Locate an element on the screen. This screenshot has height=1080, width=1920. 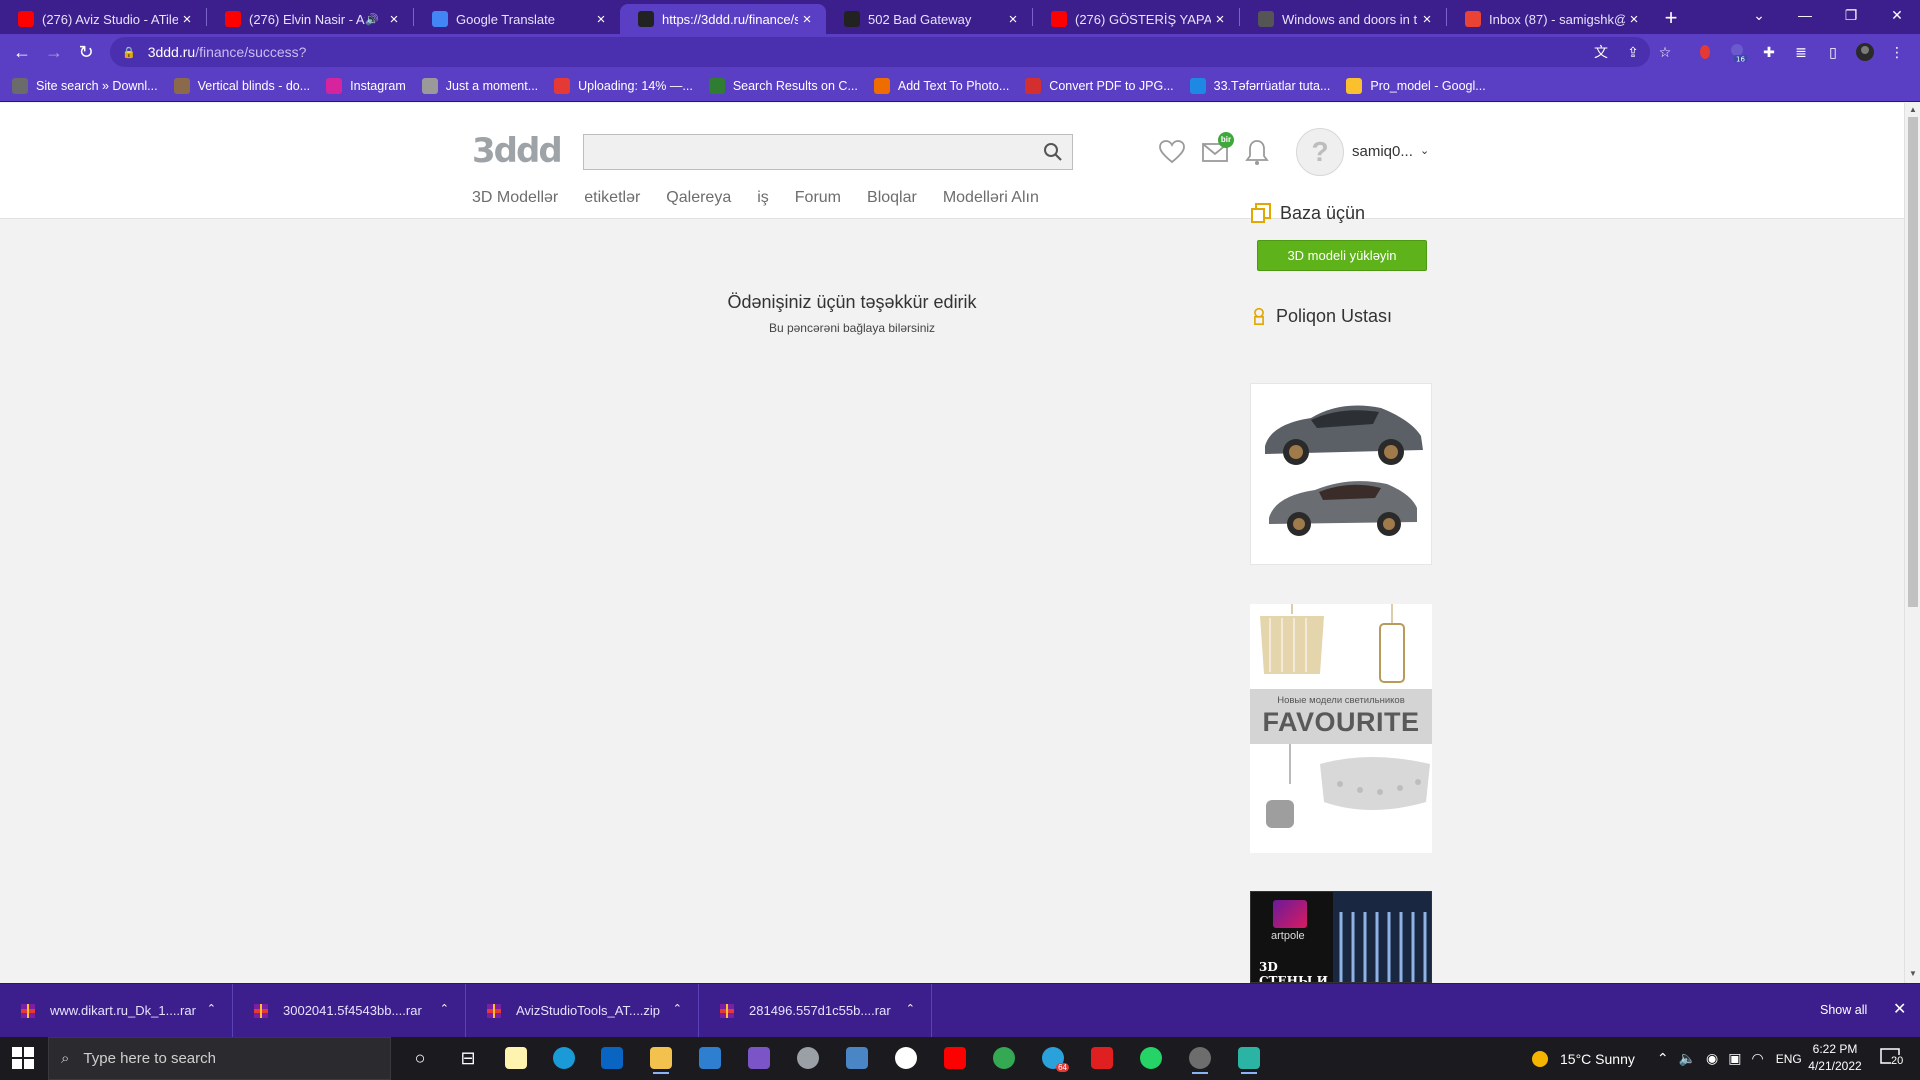
site-logo: 3ddd is located at coordinates (517, 151).